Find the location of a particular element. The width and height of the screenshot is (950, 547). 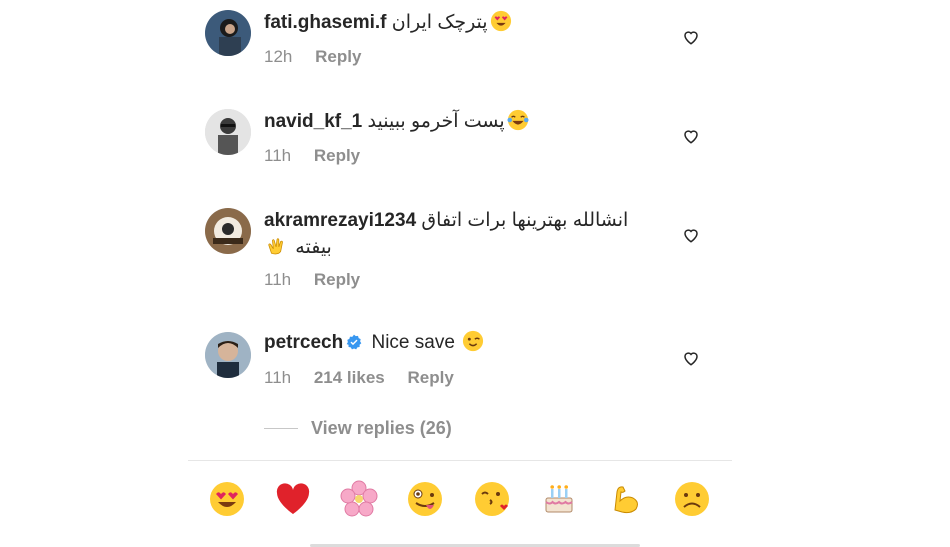

comment-meta: 11h 214 likes Reply is located at coordinates (368, 378).